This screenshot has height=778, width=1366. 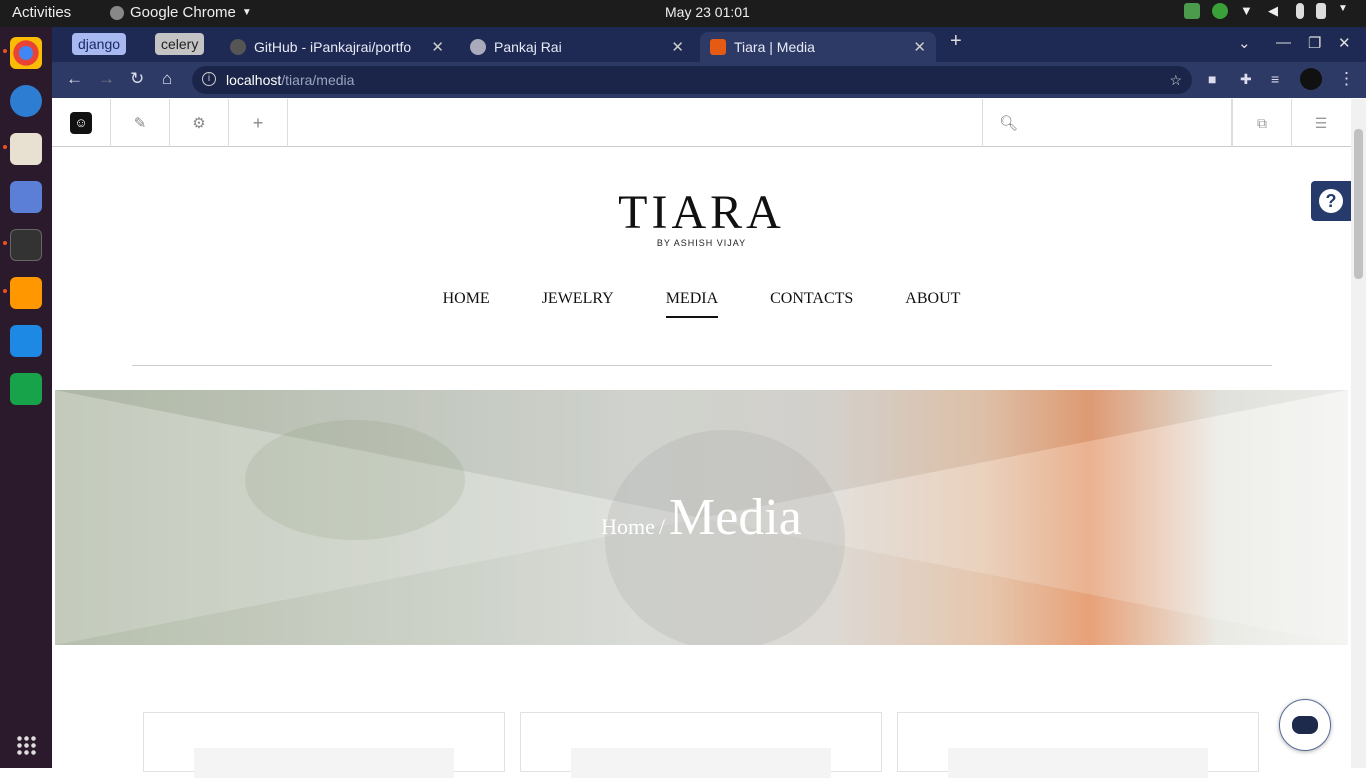 What do you see at coordinates (628, 526) in the screenshot?
I see `breadcrumb-home: Home` at bounding box center [628, 526].